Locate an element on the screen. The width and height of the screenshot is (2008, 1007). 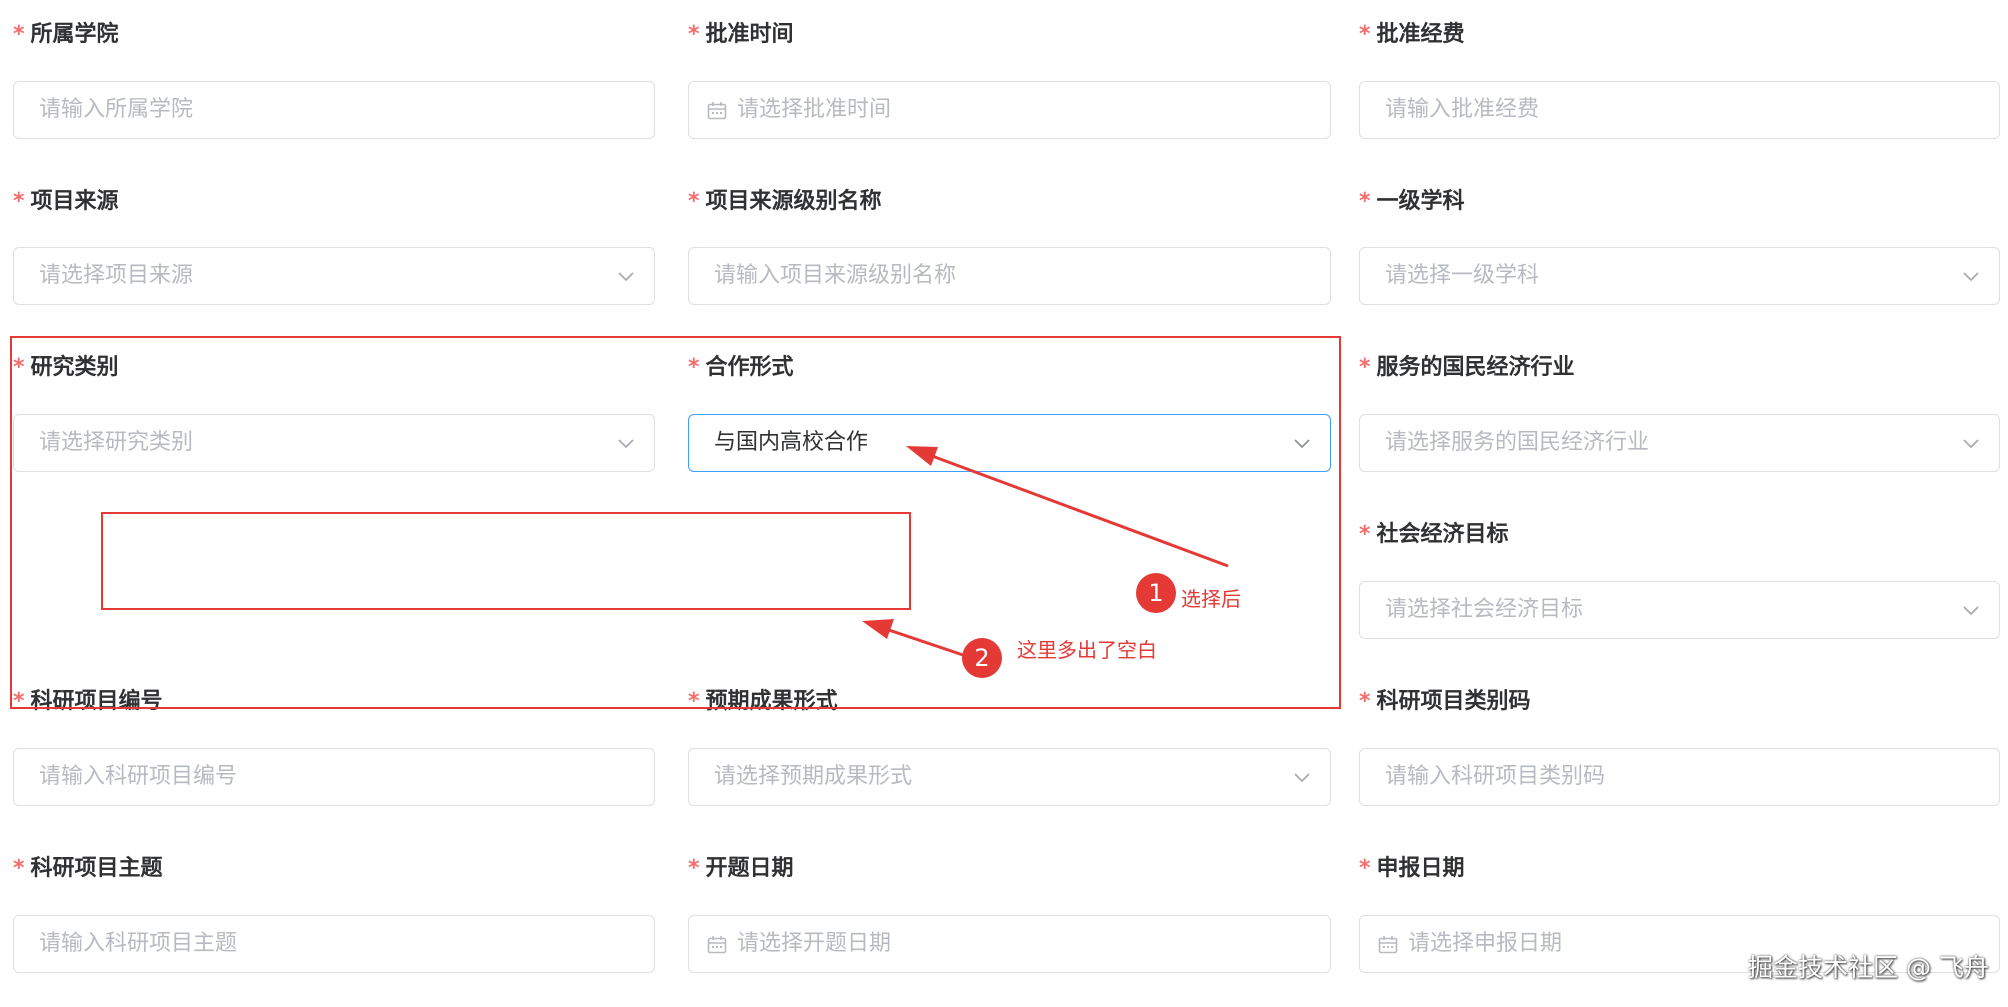
approve-time-picker: 请选择批准时间 is located at coordinates (1009, 110).